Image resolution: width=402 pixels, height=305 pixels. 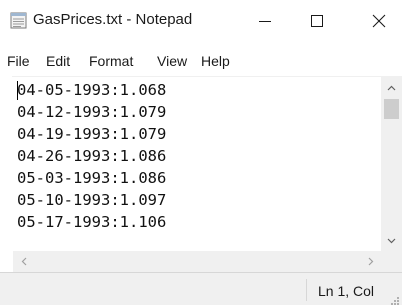 What do you see at coordinates (92, 200) in the screenshot?
I see `text-line: 05-10-1993:1.097` at bounding box center [92, 200].